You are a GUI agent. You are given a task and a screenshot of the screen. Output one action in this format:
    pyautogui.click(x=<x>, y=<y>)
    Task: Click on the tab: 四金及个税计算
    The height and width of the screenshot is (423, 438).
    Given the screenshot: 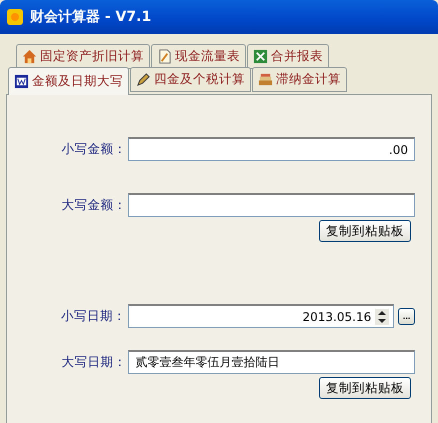 What is the action you would take?
    pyautogui.click(x=190, y=79)
    